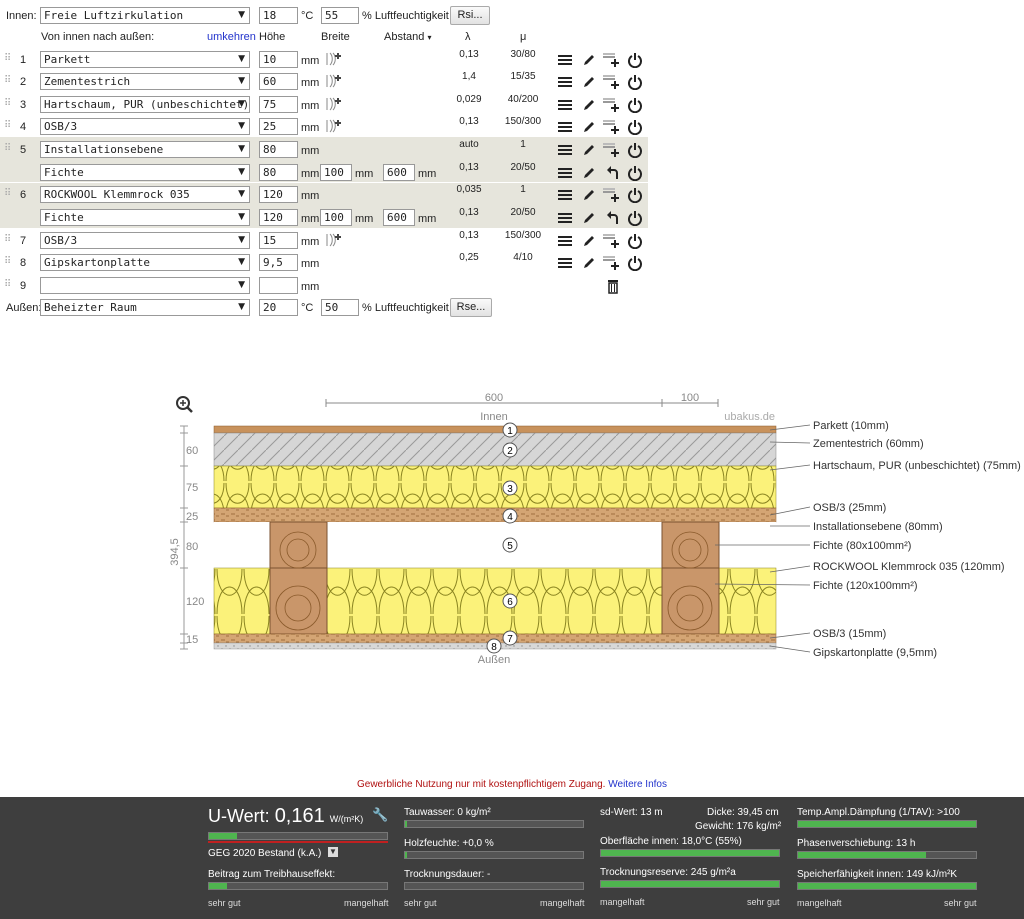 This screenshot has width=1024, height=919. I want to click on layer-height-input: 10, so click(278, 59).